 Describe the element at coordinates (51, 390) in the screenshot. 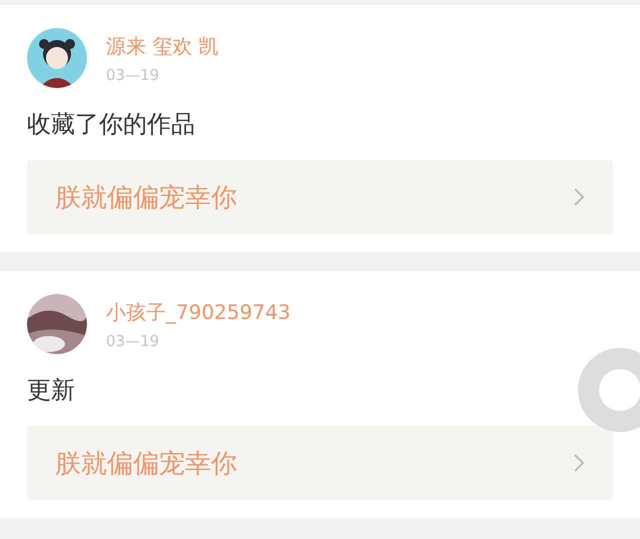

I see `activity-text: 更新` at that location.